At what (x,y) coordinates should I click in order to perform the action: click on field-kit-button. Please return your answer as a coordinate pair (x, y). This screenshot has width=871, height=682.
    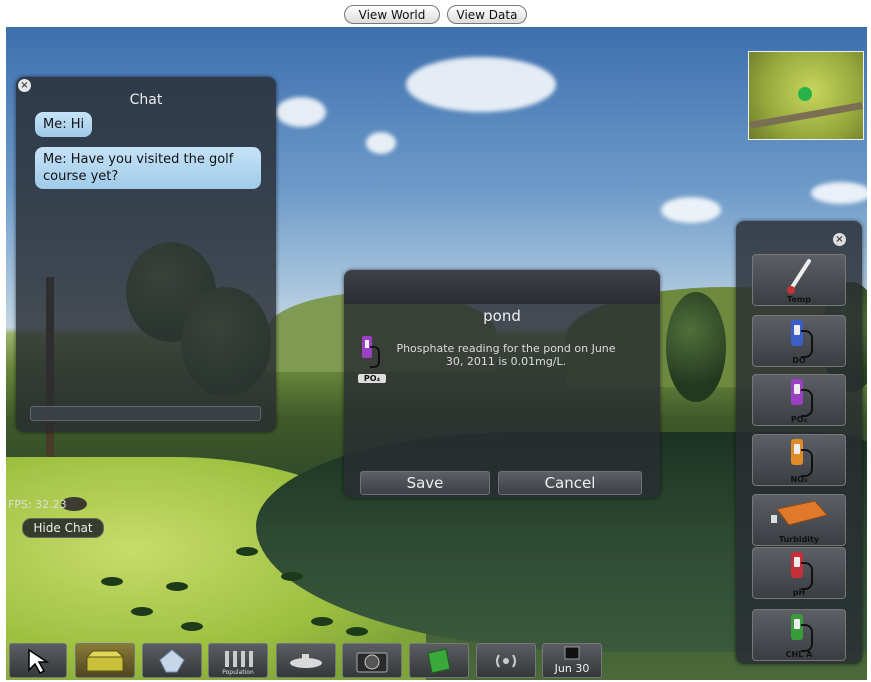
    Looking at the image, I should click on (105, 660).